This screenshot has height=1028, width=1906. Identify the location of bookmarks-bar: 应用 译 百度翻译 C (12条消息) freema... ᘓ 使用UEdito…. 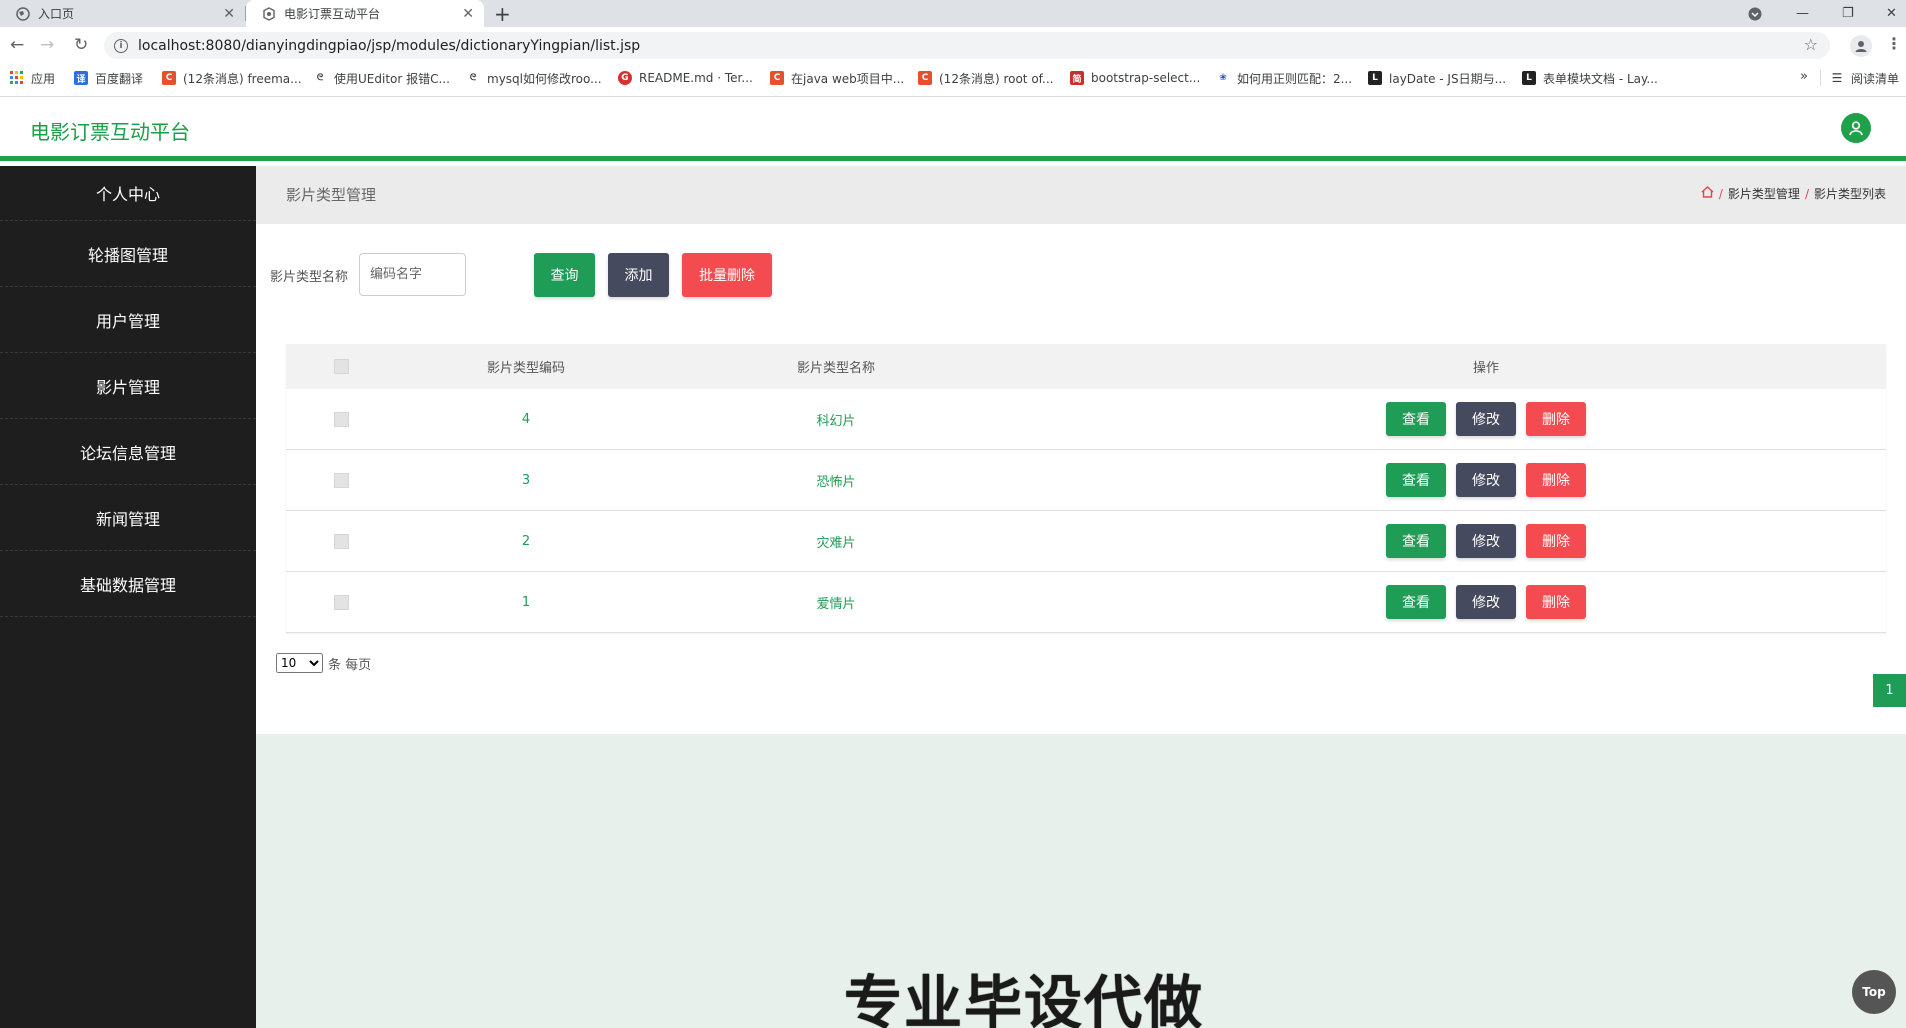
(953, 80).